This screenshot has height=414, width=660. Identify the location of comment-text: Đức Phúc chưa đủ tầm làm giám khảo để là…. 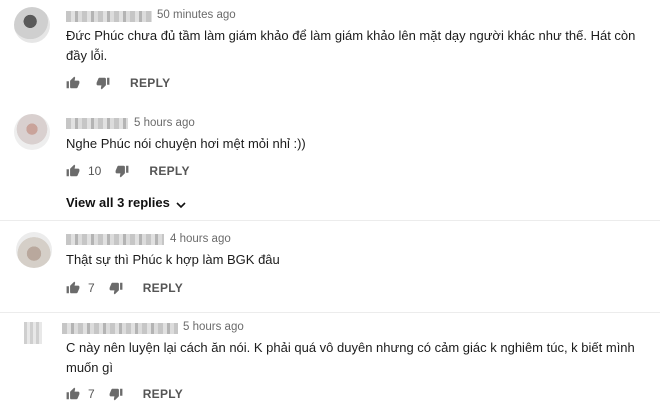
(351, 45).